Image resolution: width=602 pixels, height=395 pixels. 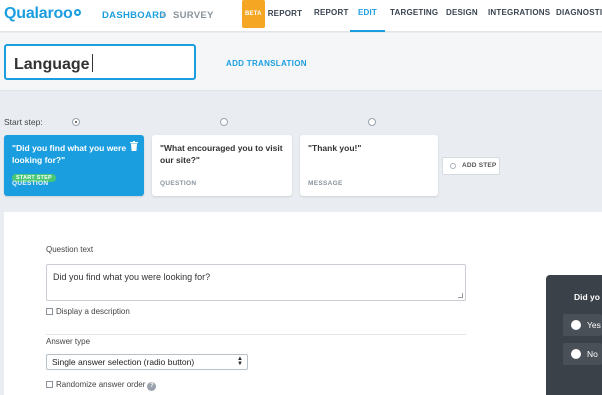 What do you see at coordinates (93, 311) in the screenshot?
I see `display-description-label: Display a description` at bounding box center [93, 311].